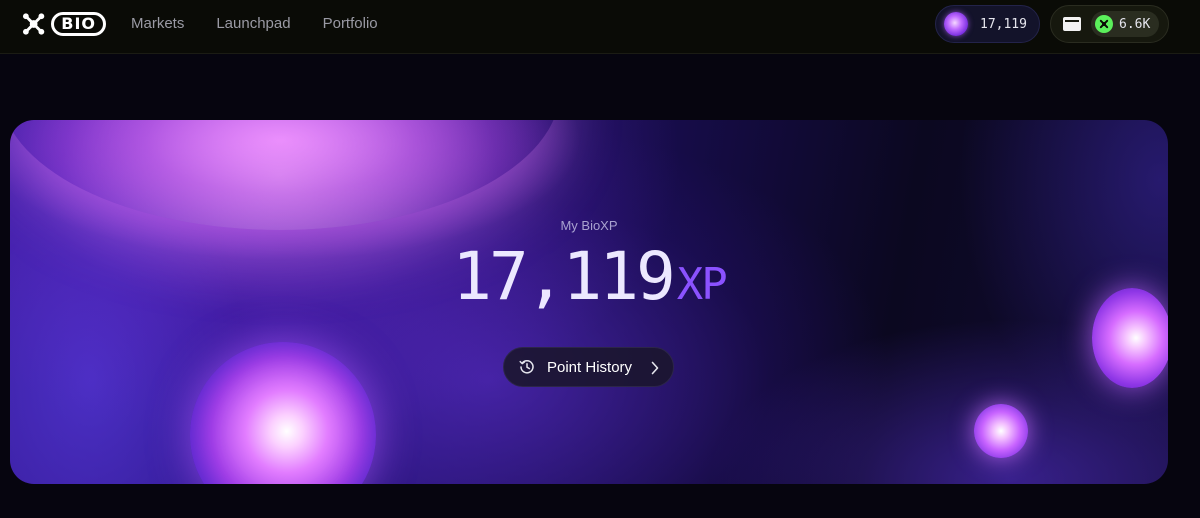 This screenshot has width=1200, height=518. What do you see at coordinates (78, 24) in the screenshot?
I see `logo-text: BIO` at bounding box center [78, 24].